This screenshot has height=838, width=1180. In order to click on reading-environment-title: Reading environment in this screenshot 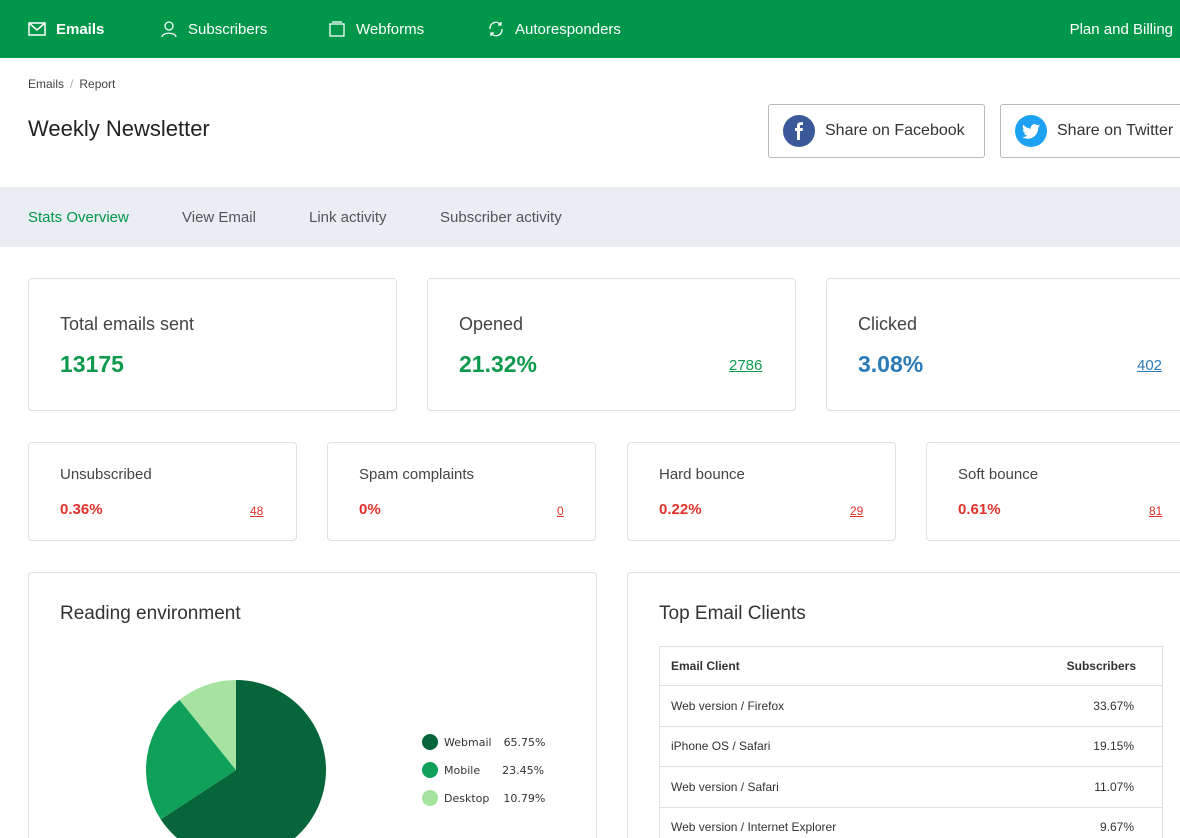, I will do `click(150, 613)`.